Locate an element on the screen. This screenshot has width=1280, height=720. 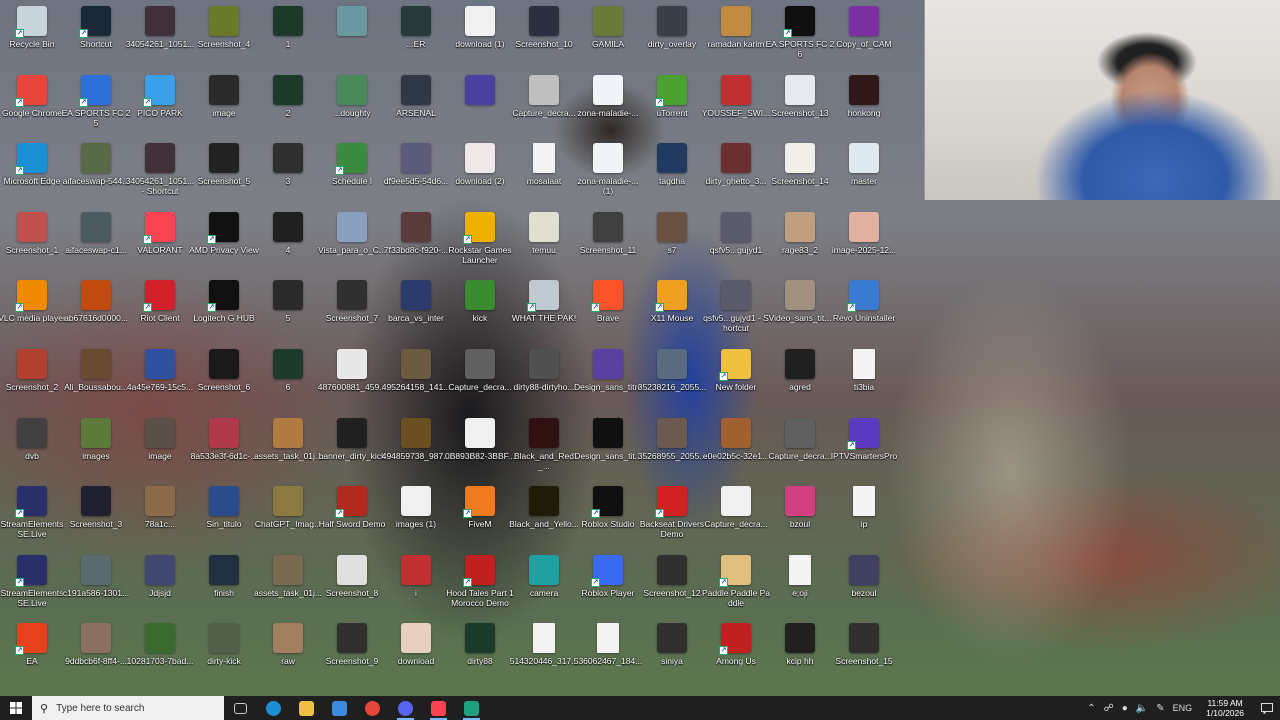
desktop-icon: ↗ Hood Tales Part 1 Morocco Demo is located at coordinates (480, 584).